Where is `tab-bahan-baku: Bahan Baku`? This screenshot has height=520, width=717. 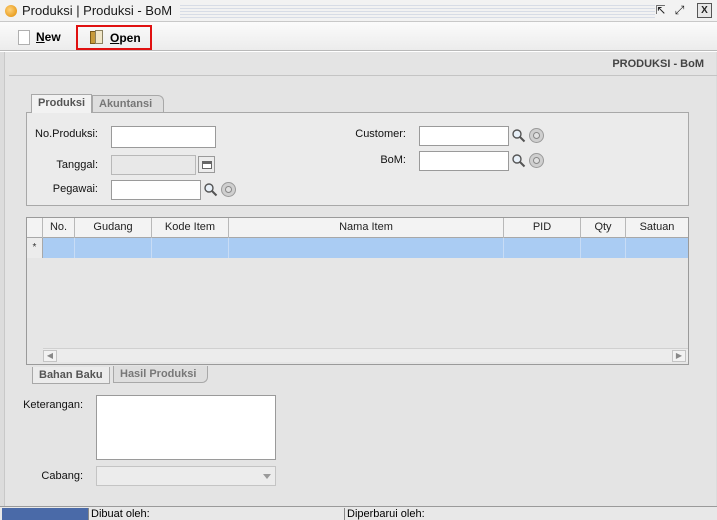 tab-bahan-baku: Bahan Baku is located at coordinates (71, 375).